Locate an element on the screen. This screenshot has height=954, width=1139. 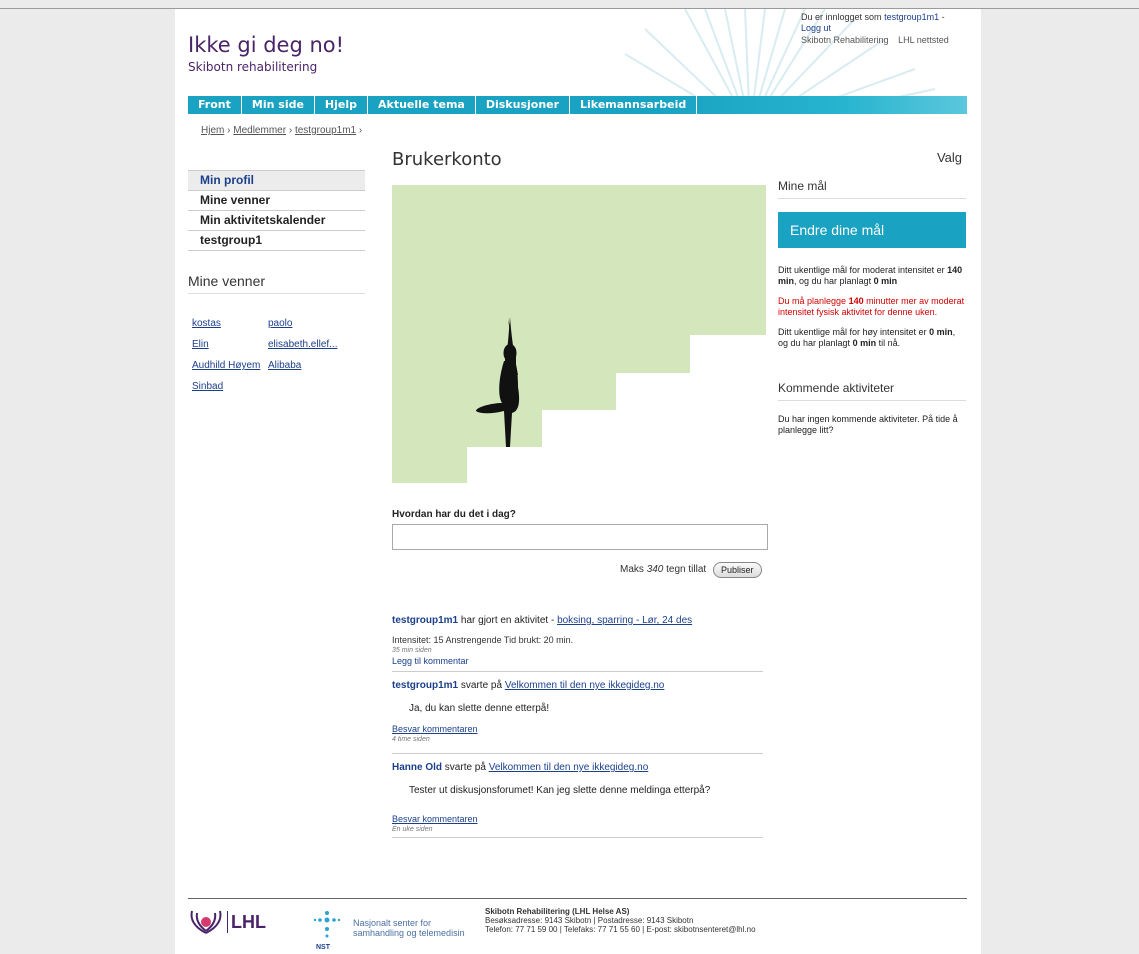
nav-item-diskusjoner: Diskusjoner is located at coordinates (523, 105).